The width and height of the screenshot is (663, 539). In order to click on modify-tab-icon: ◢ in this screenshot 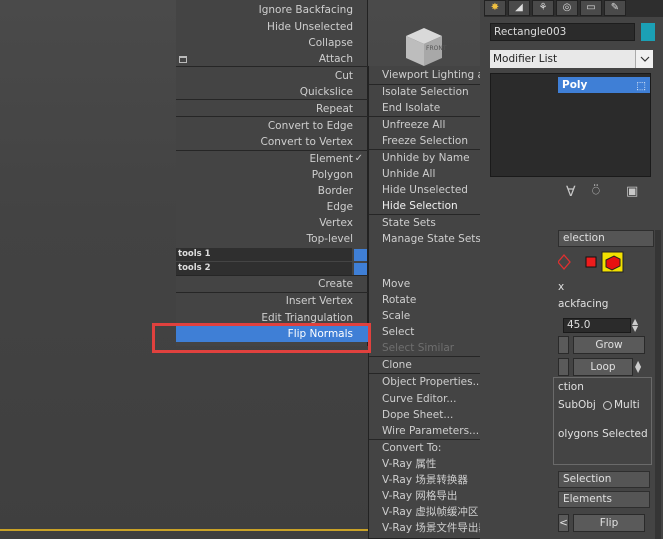, I will do `click(519, 8)`.